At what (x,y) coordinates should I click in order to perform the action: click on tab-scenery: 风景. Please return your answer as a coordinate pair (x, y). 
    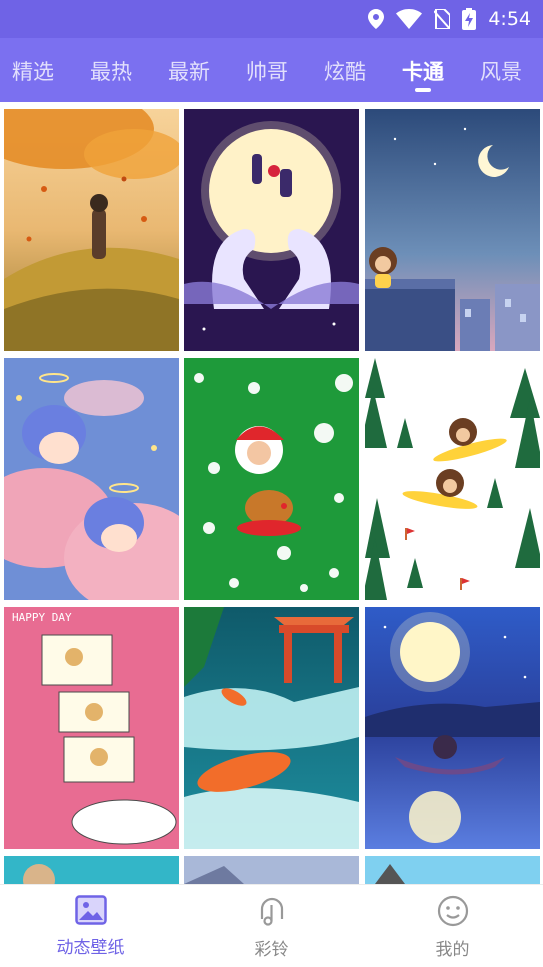
    Looking at the image, I should click on (501, 70).